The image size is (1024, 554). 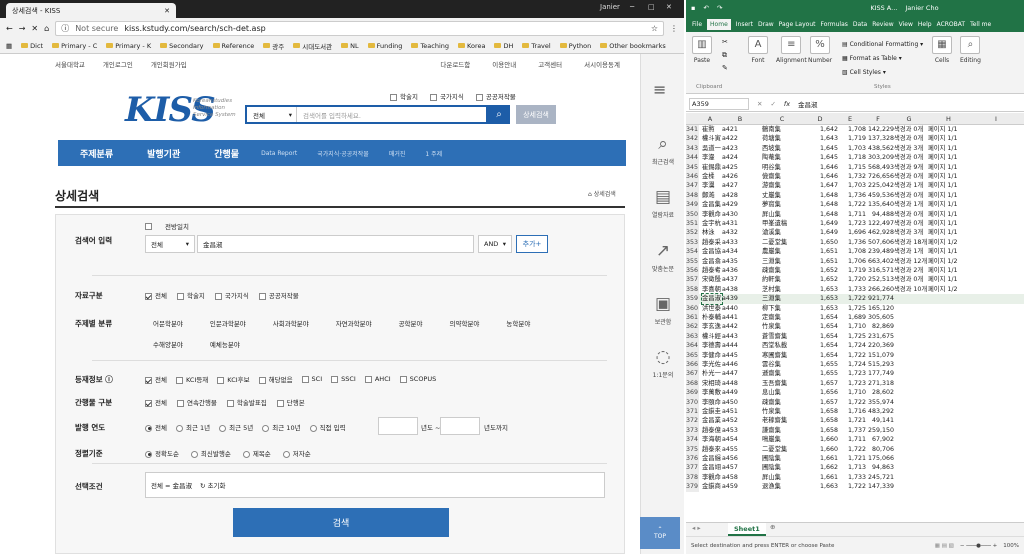 I want to click on table-cell: 金昌翕, so click(x=712, y=261).